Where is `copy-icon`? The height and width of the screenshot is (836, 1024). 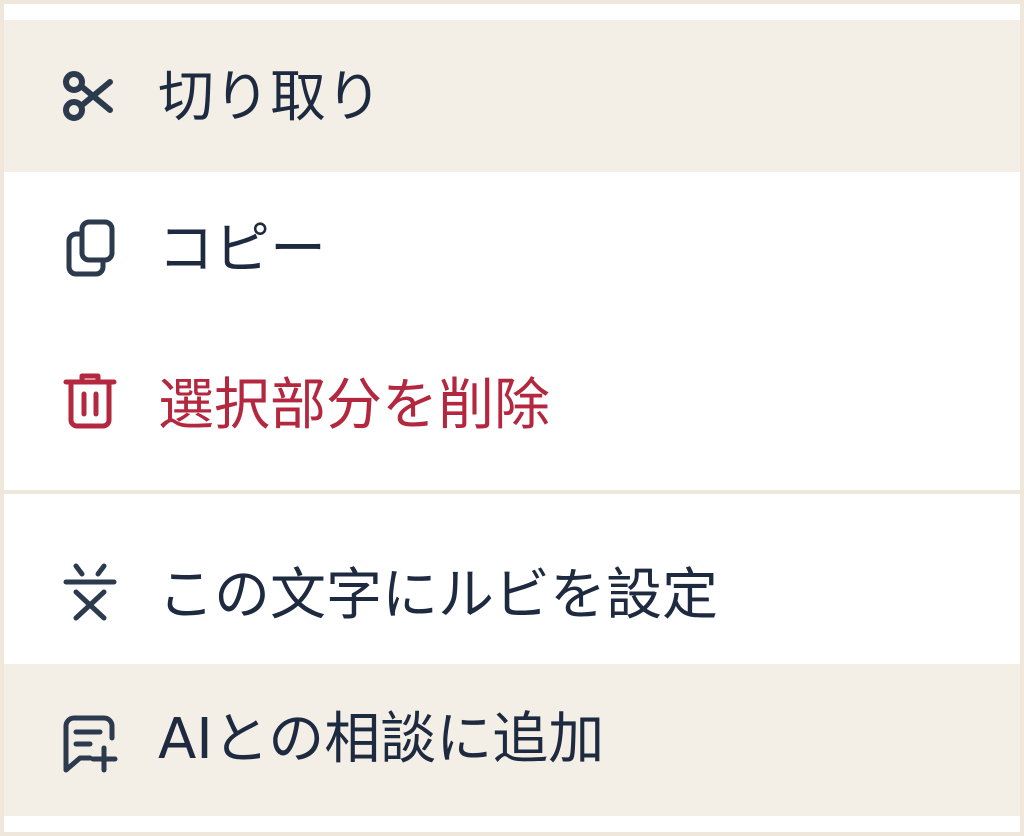 copy-icon is located at coordinates (90, 248).